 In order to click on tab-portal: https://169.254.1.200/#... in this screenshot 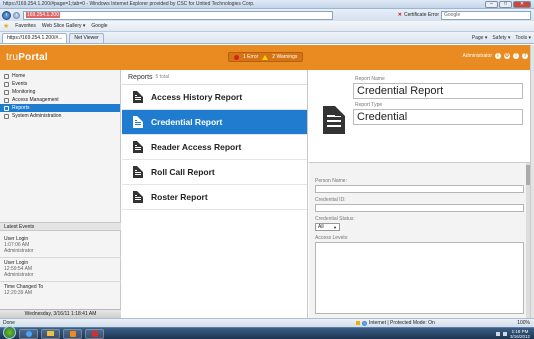, I will do `click(35, 37)`.